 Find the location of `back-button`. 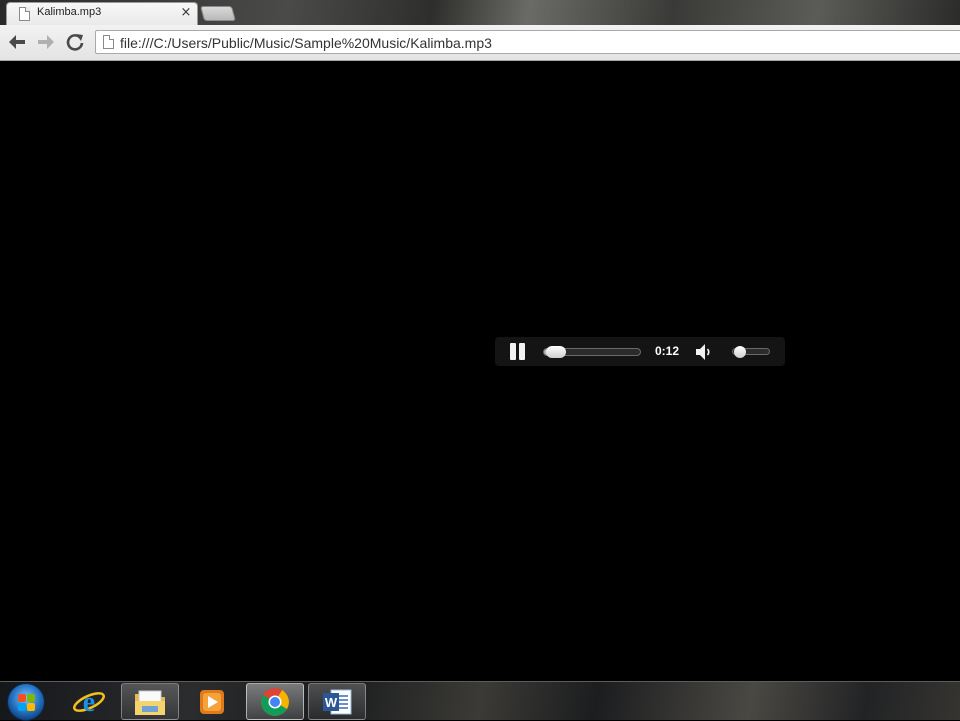

back-button is located at coordinates (17, 42).